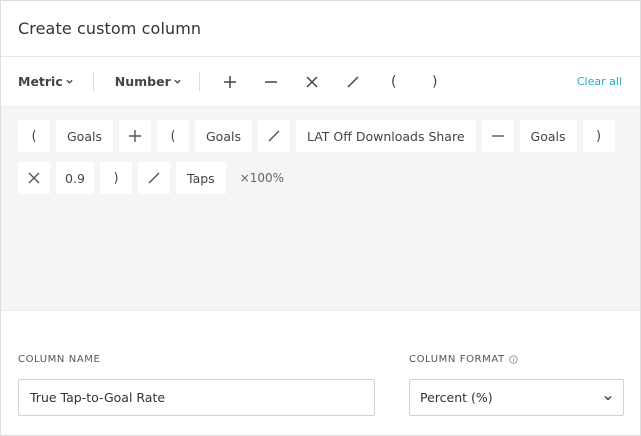 The width and height of the screenshot is (641, 436). I want to click on formula-row: 0.9 ) Taps ×100%, so click(329, 178).